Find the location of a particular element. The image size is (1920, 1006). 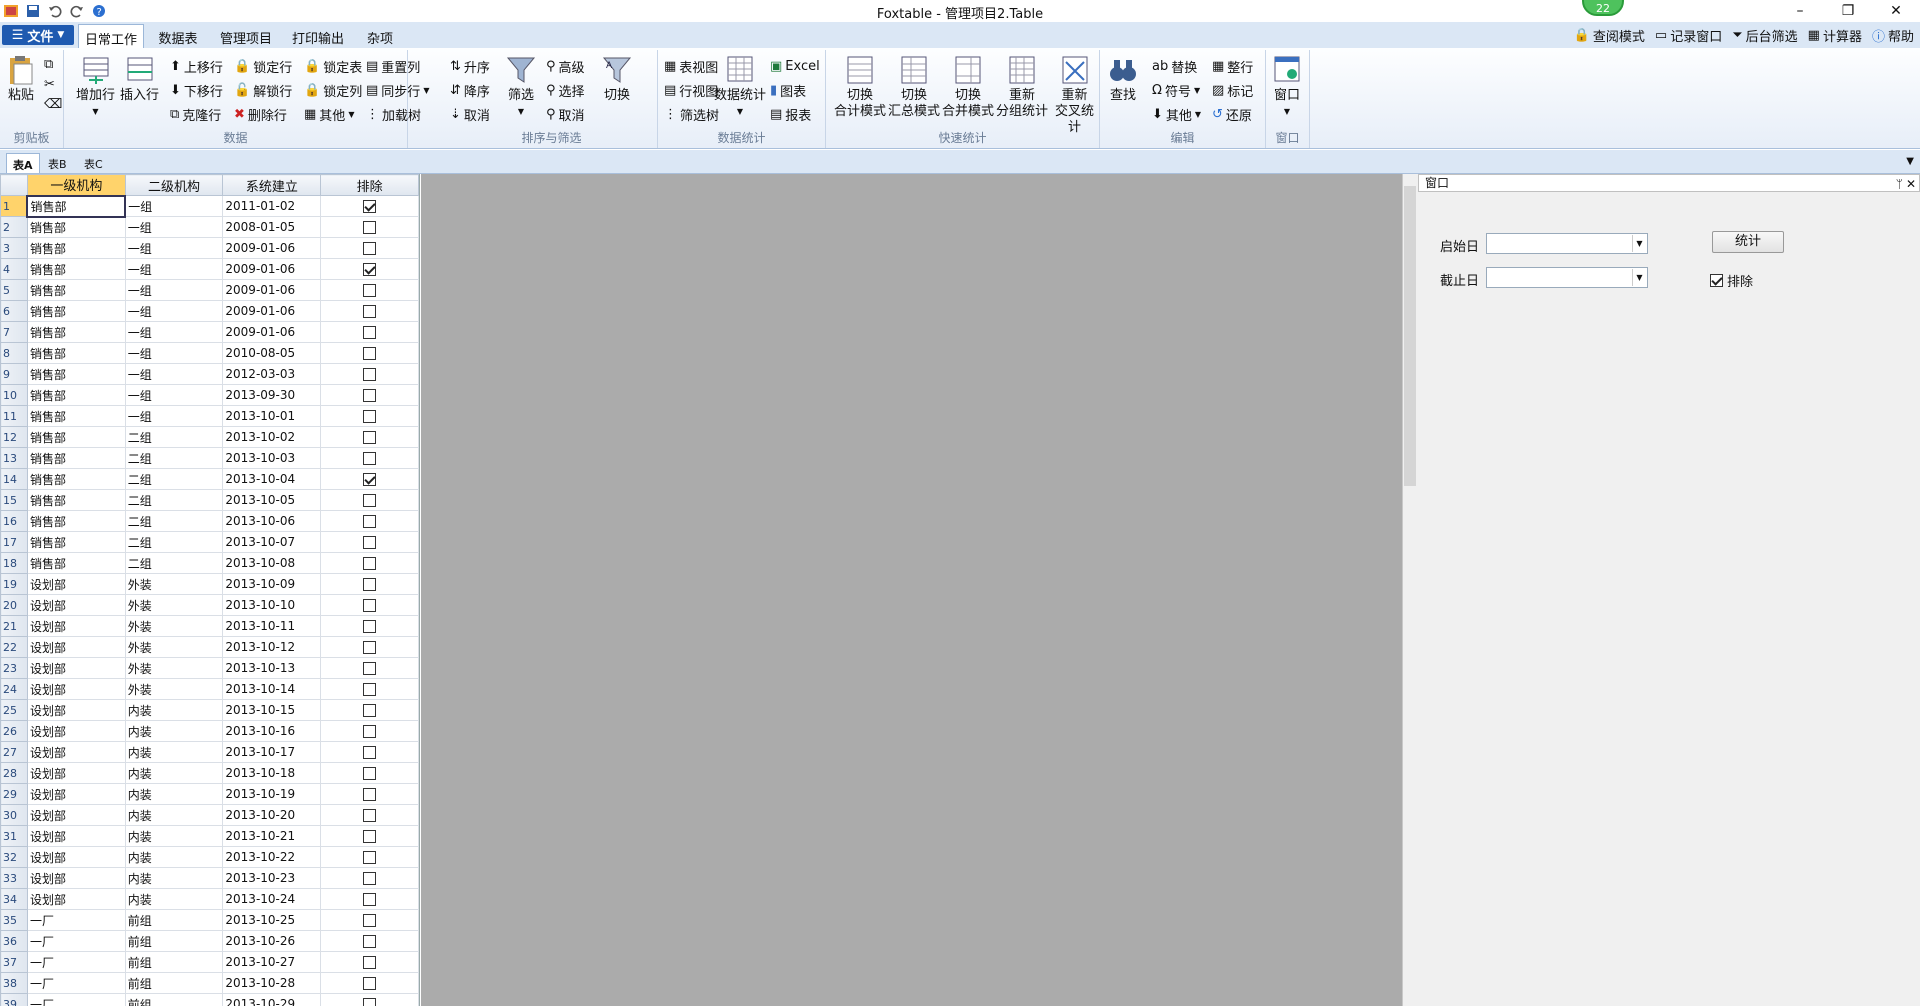

row-number: 22 is located at coordinates (14, 647).